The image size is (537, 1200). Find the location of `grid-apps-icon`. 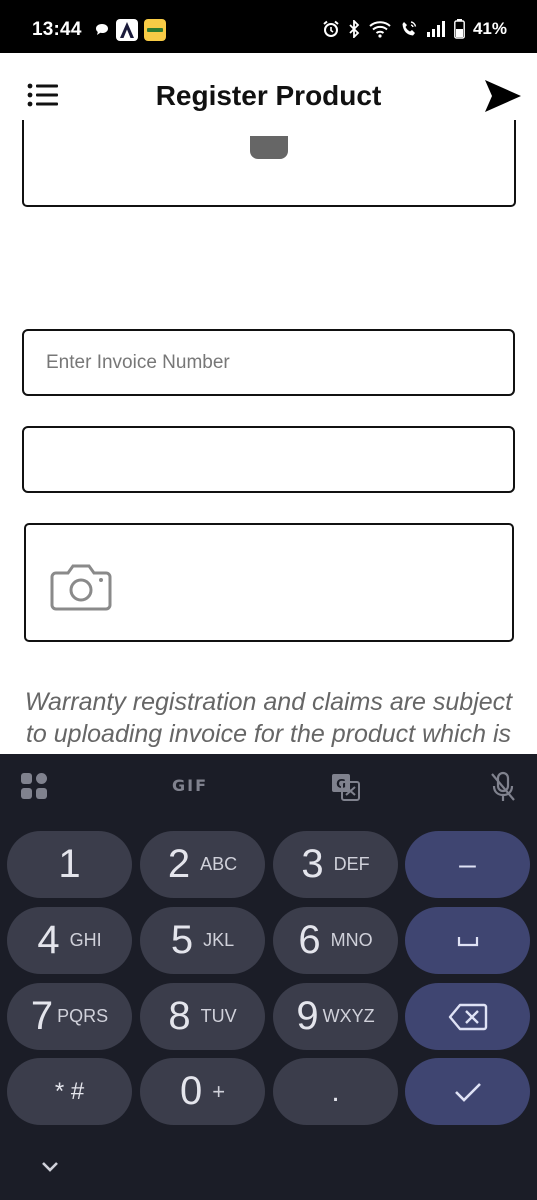

grid-apps-icon is located at coordinates (34, 786).